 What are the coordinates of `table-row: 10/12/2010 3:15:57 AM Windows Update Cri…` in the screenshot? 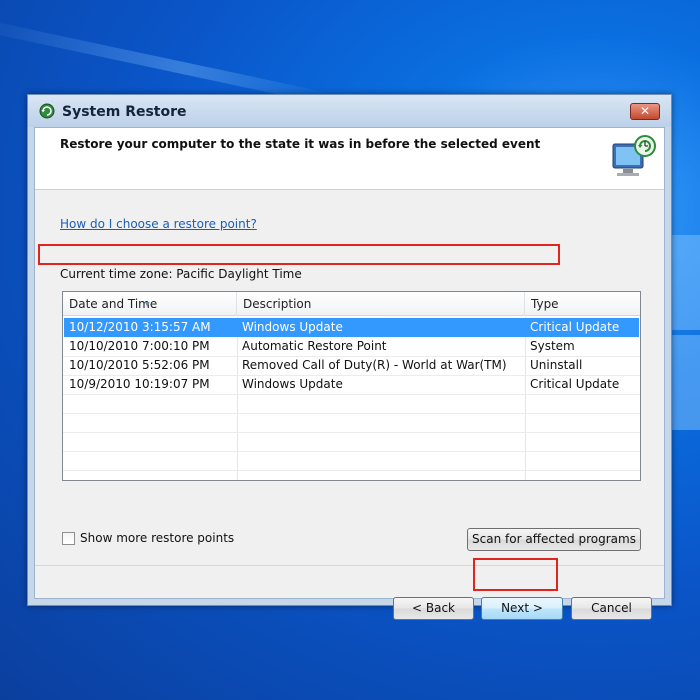 It's located at (351, 327).